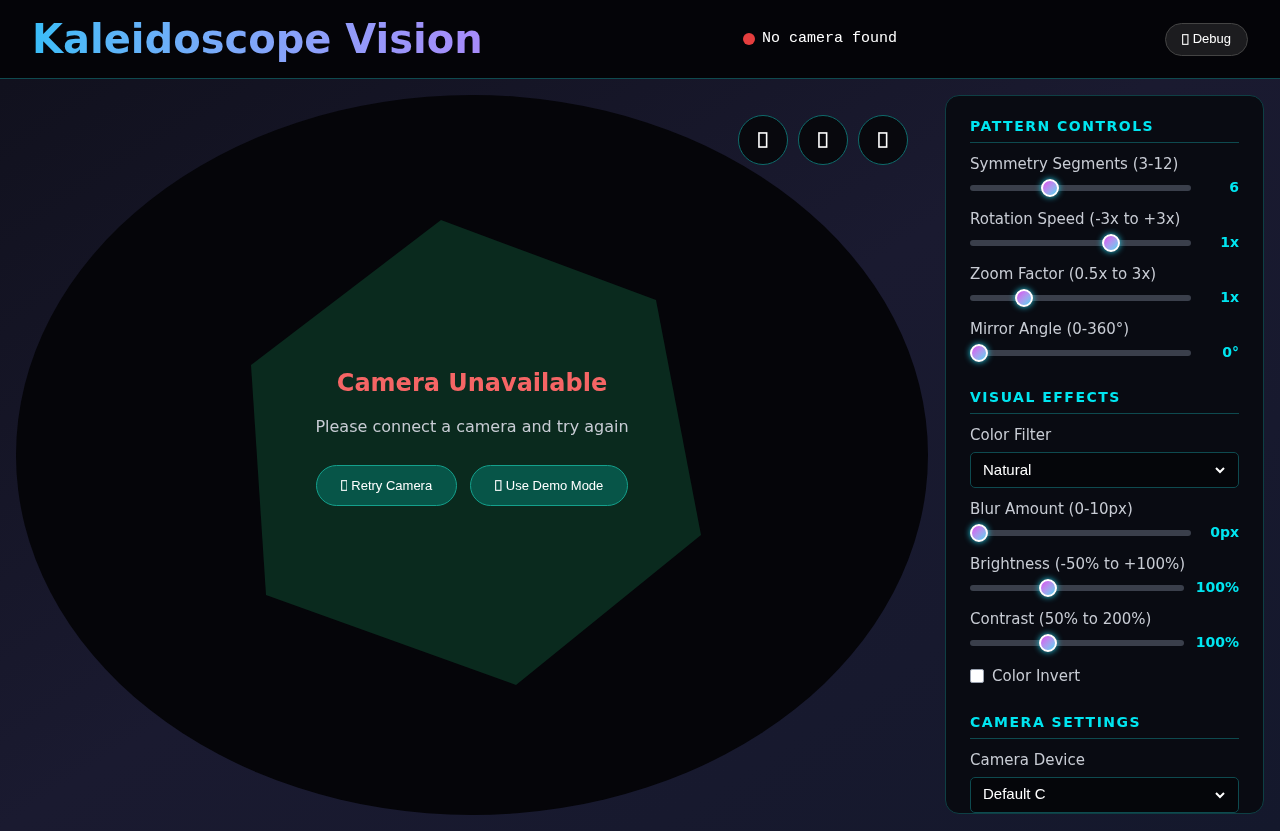 Image resolution: width=1280 pixels, height=831 pixels. I want to click on slider-label: Blur Amount (0-10px), so click(1052, 509).